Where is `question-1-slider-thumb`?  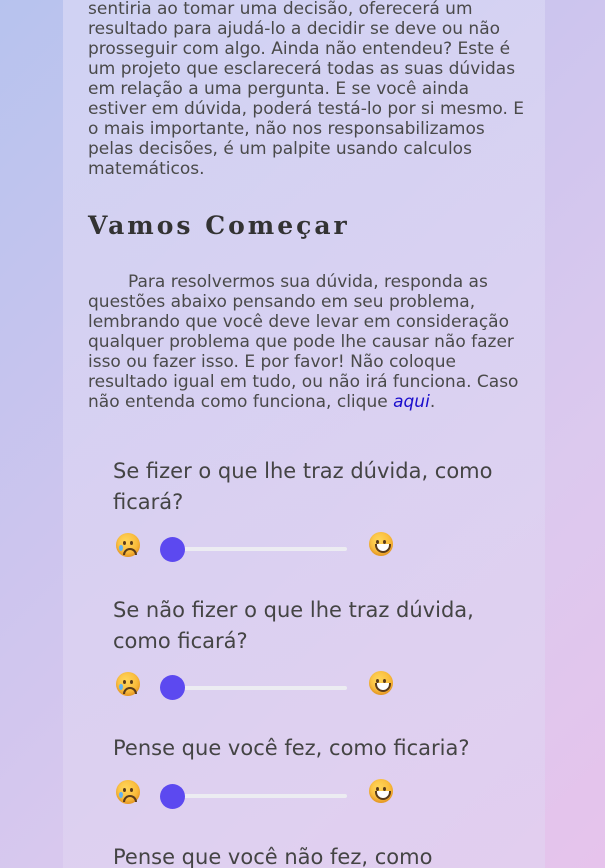
question-1-slider-thumb is located at coordinates (172, 549).